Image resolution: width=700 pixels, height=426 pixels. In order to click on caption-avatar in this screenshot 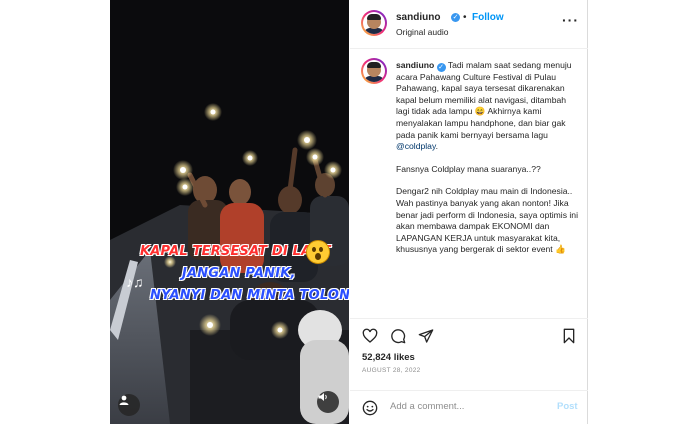, I will do `click(374, 71)`.